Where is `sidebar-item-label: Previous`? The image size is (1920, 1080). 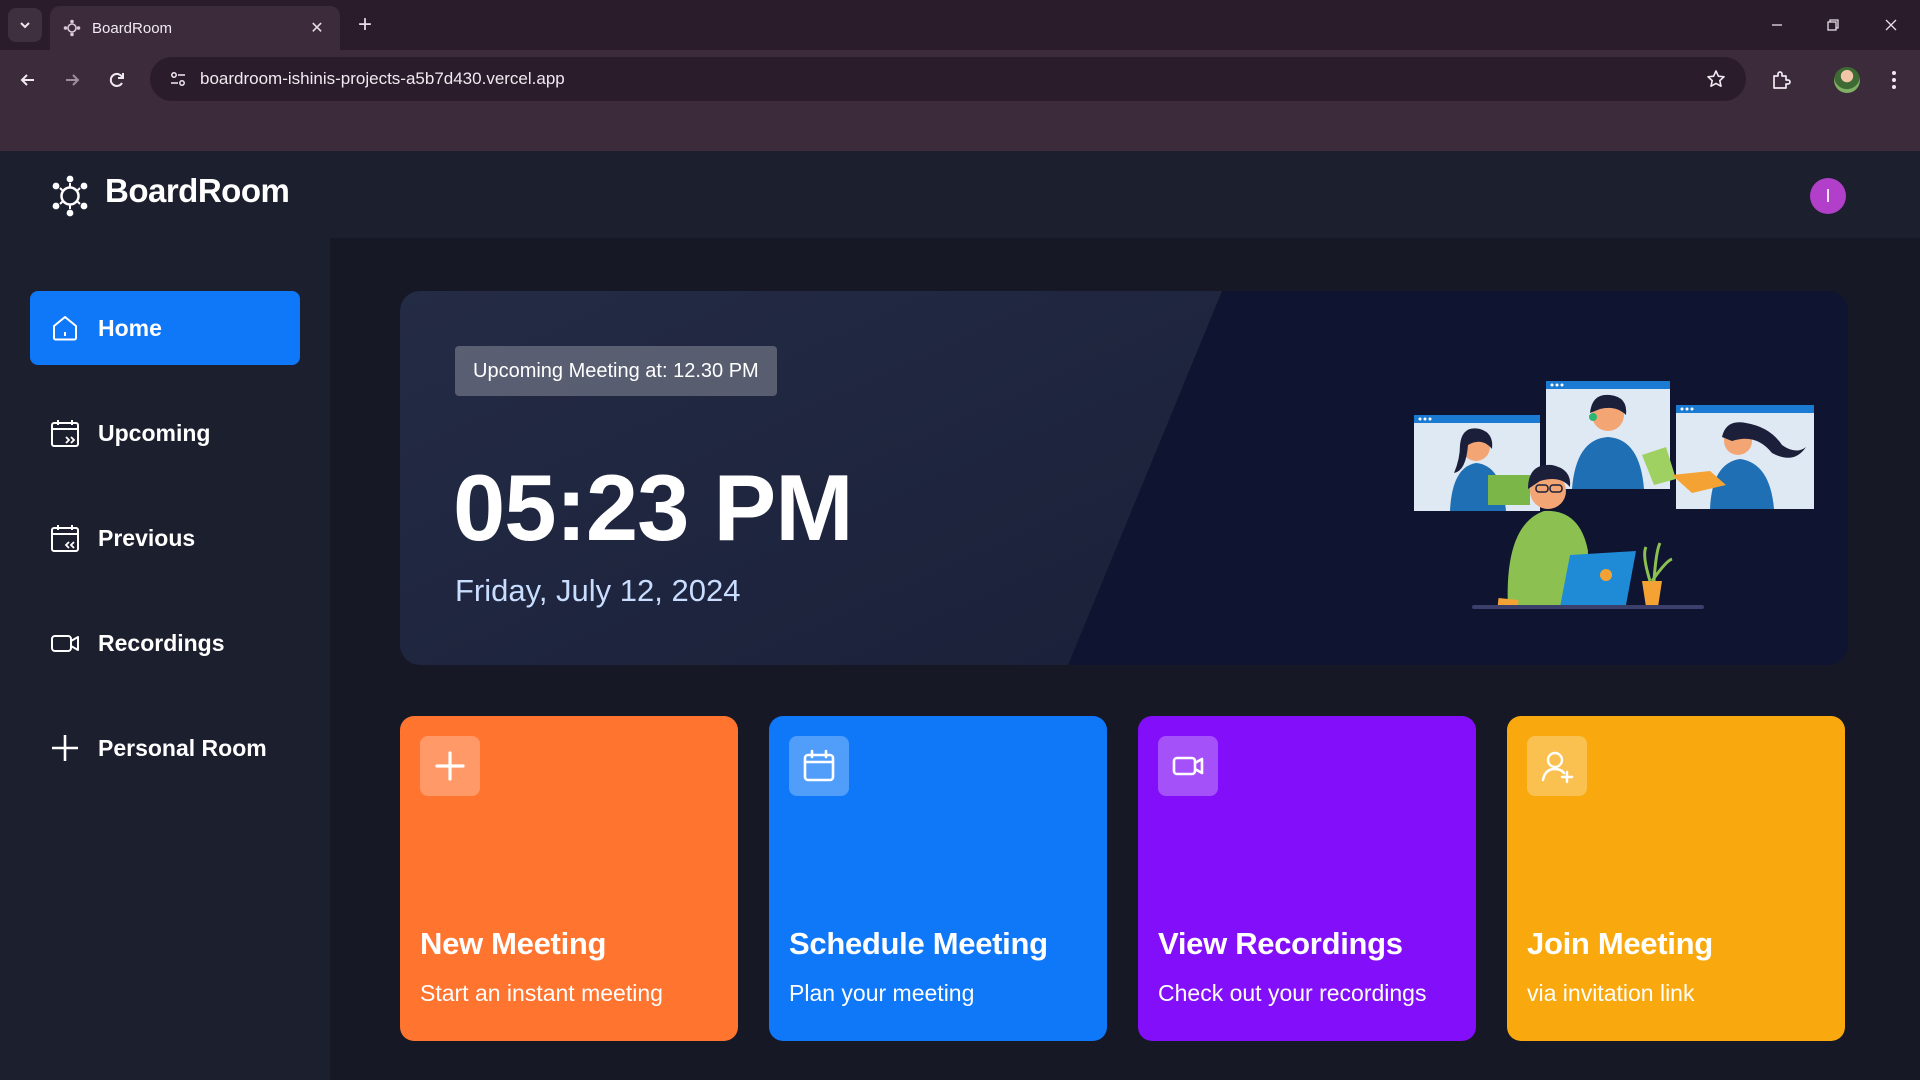
sidebar-item-label: Previous is located at coordinates (147, 537).